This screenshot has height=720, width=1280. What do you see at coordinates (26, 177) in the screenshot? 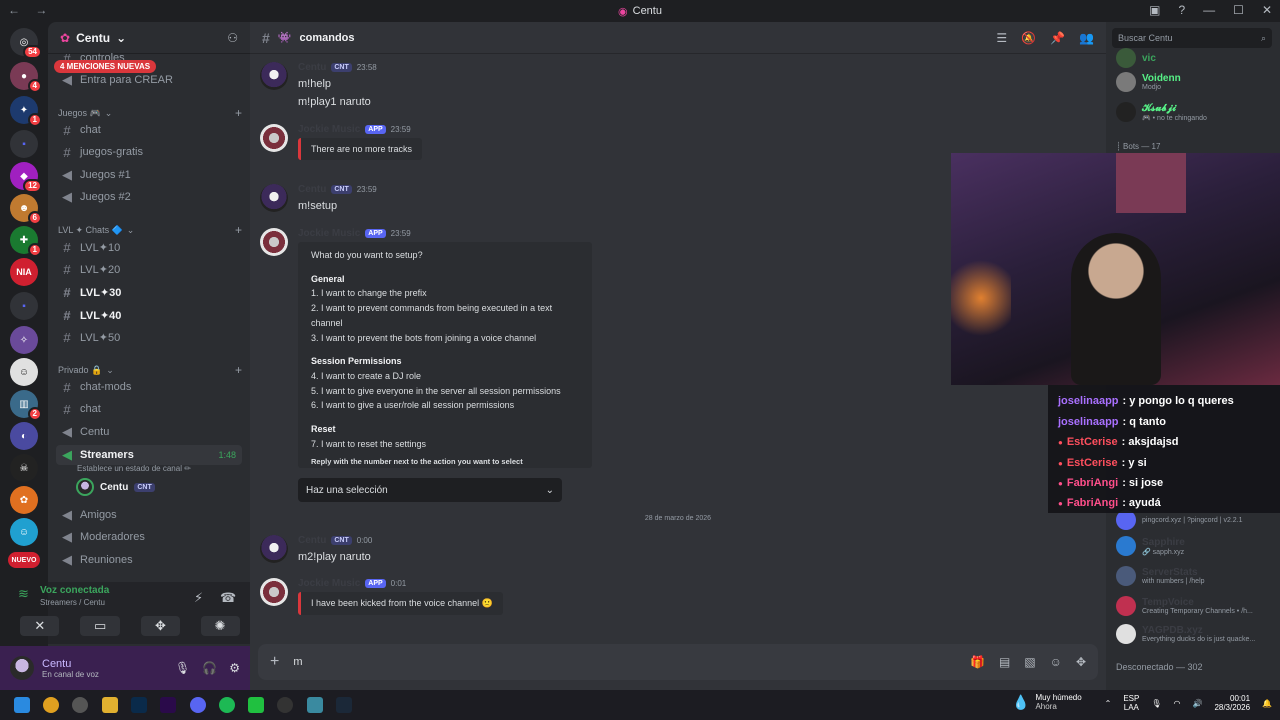
I see `server-icon: ◆ 12` at bounding box center [26, 177].